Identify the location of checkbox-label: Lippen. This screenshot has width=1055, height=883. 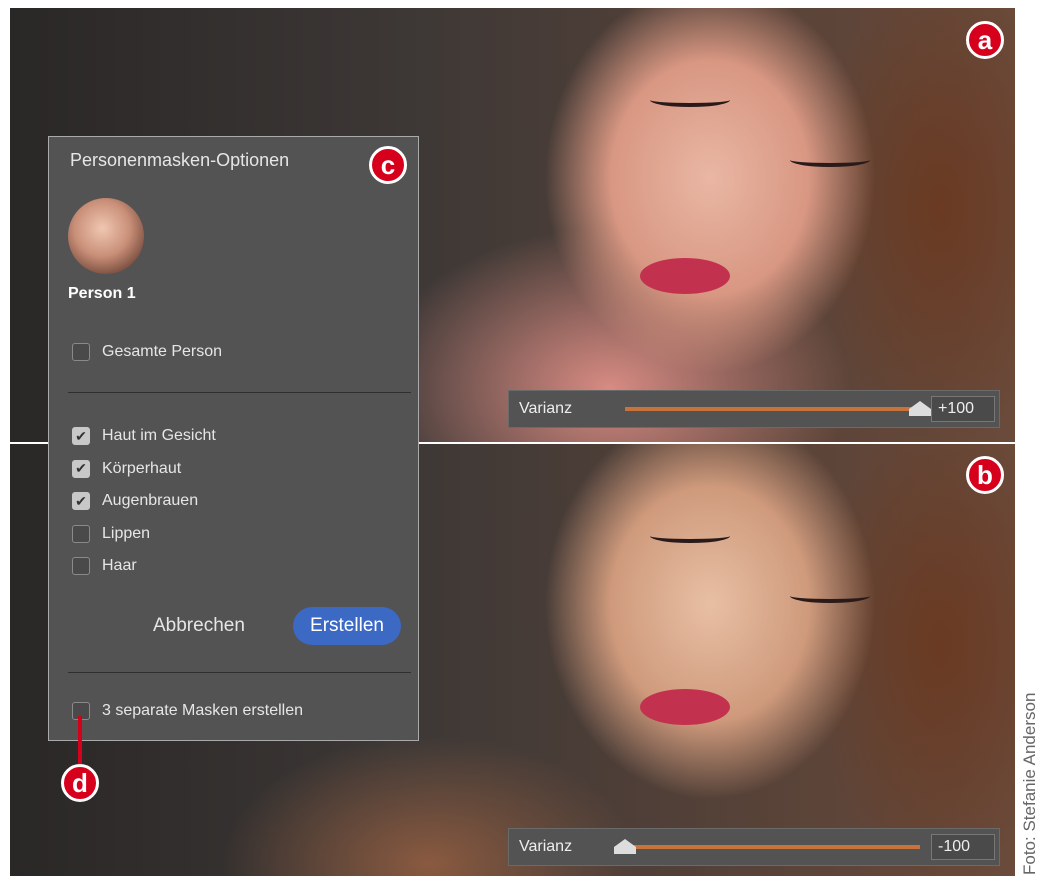
(126, 533).